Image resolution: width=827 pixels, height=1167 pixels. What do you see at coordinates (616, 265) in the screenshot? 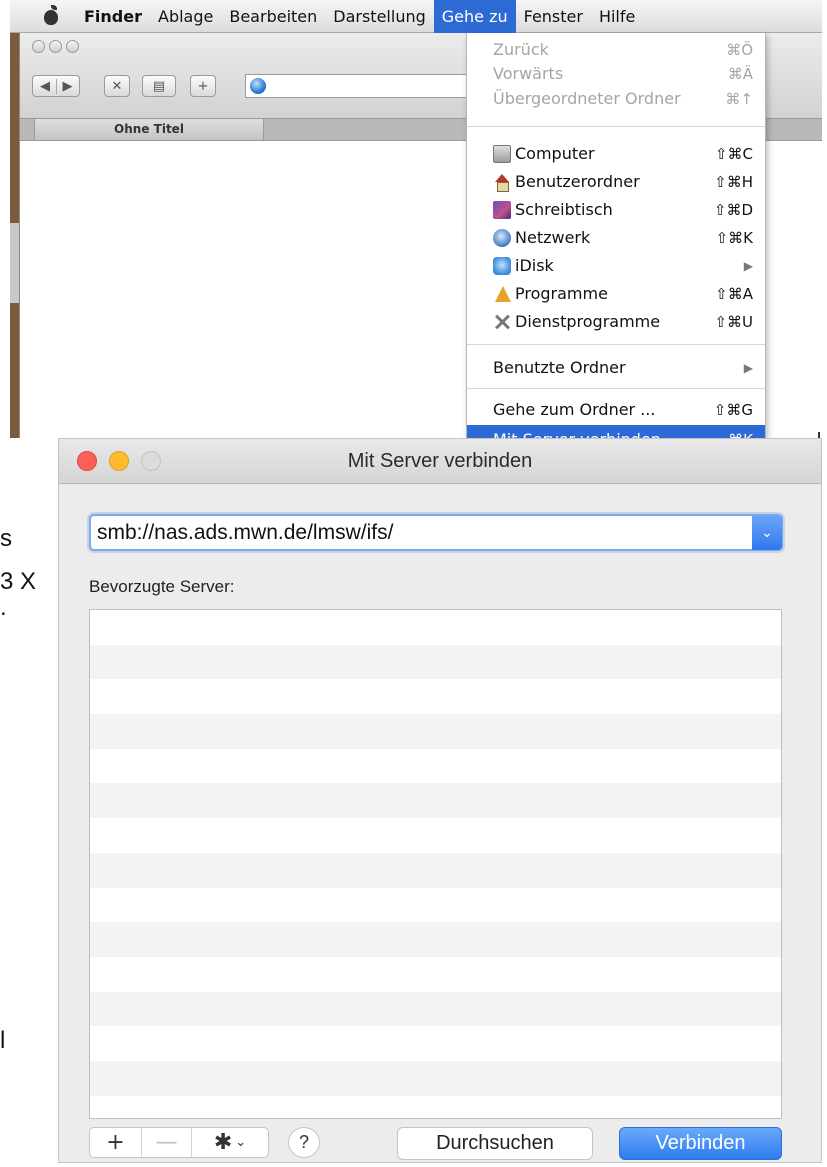
I see `menu-item-idisk: iDisk ▶` at bounding box center [616, 265].